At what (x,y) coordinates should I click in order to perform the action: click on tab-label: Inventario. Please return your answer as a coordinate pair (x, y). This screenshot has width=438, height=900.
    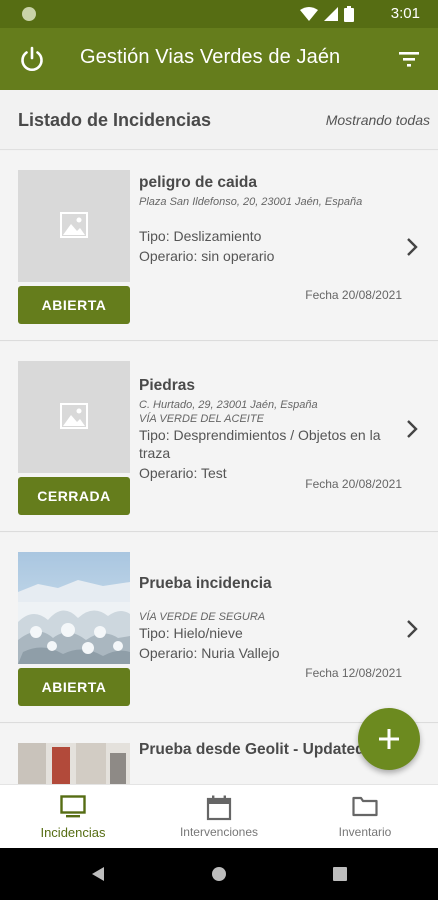
    Looking at the image, I should click on (365, 832).